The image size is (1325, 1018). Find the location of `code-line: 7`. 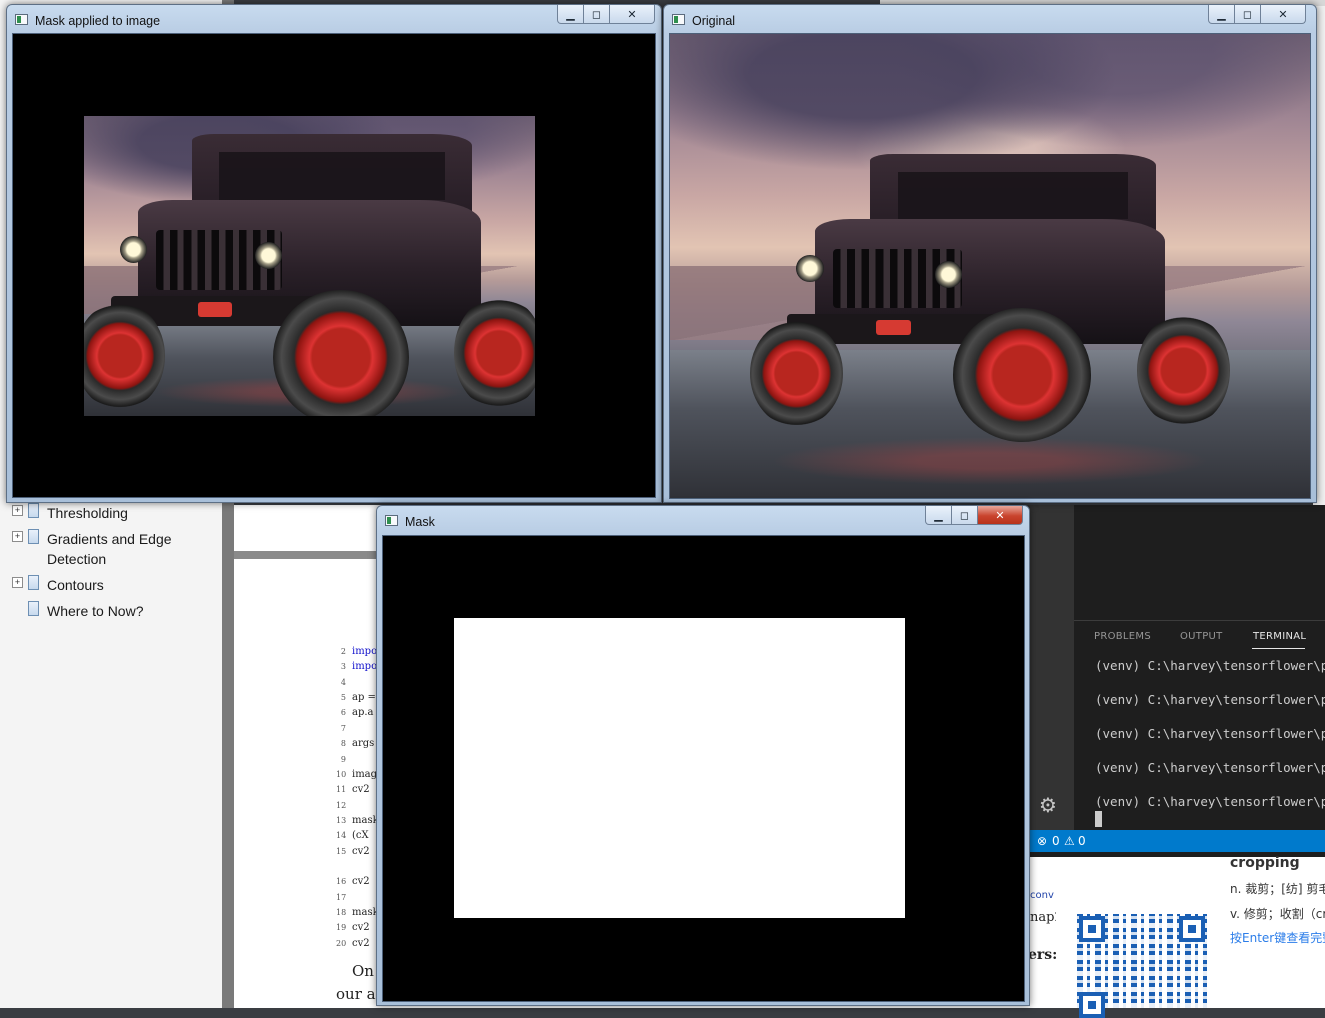

code-line: 7 is located at coordinates (344, 728).